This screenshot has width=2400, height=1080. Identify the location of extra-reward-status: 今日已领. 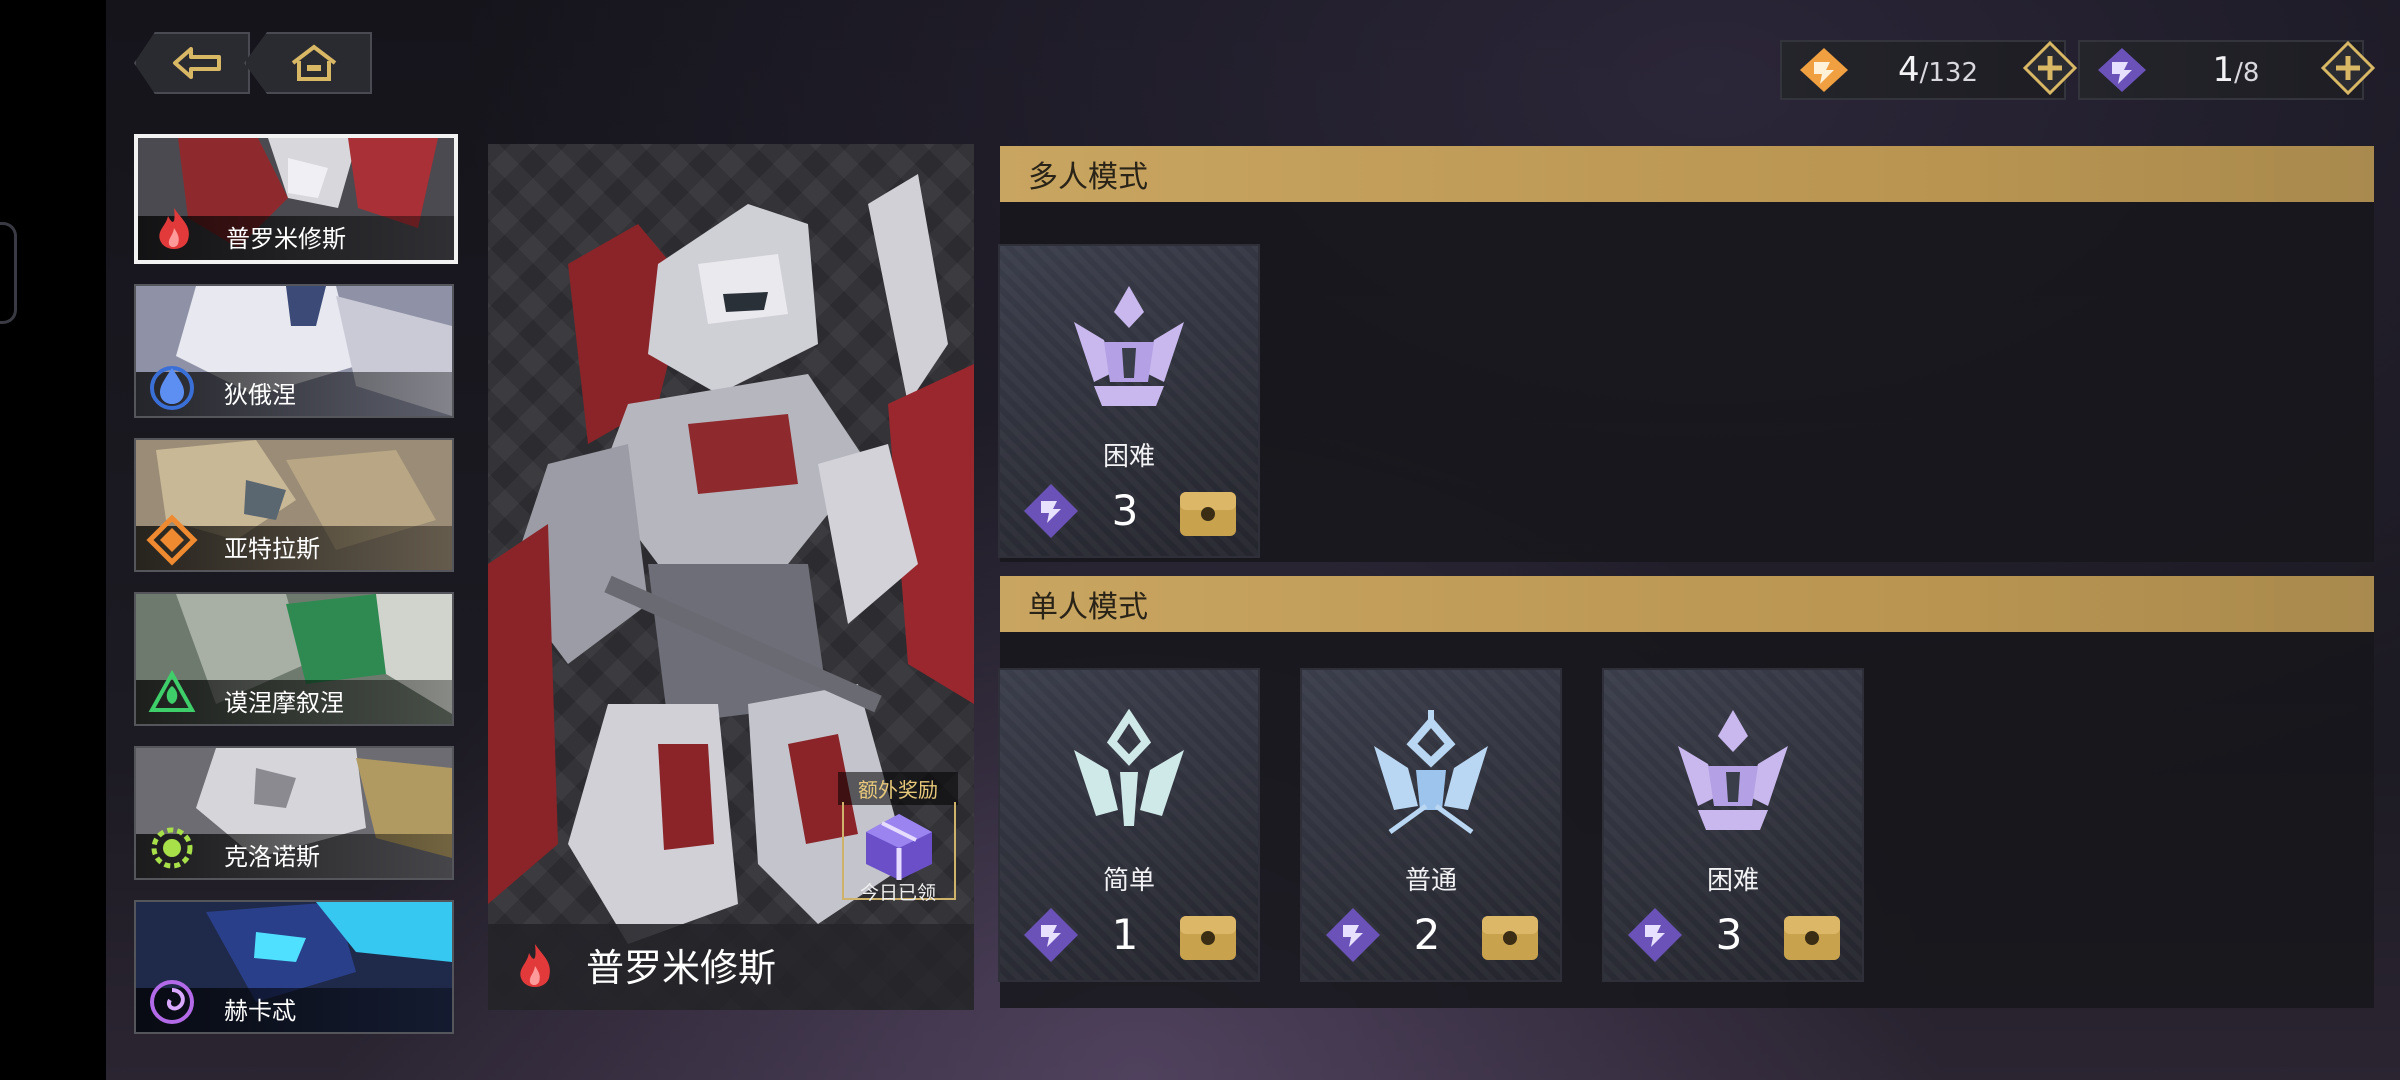
(897, 893).